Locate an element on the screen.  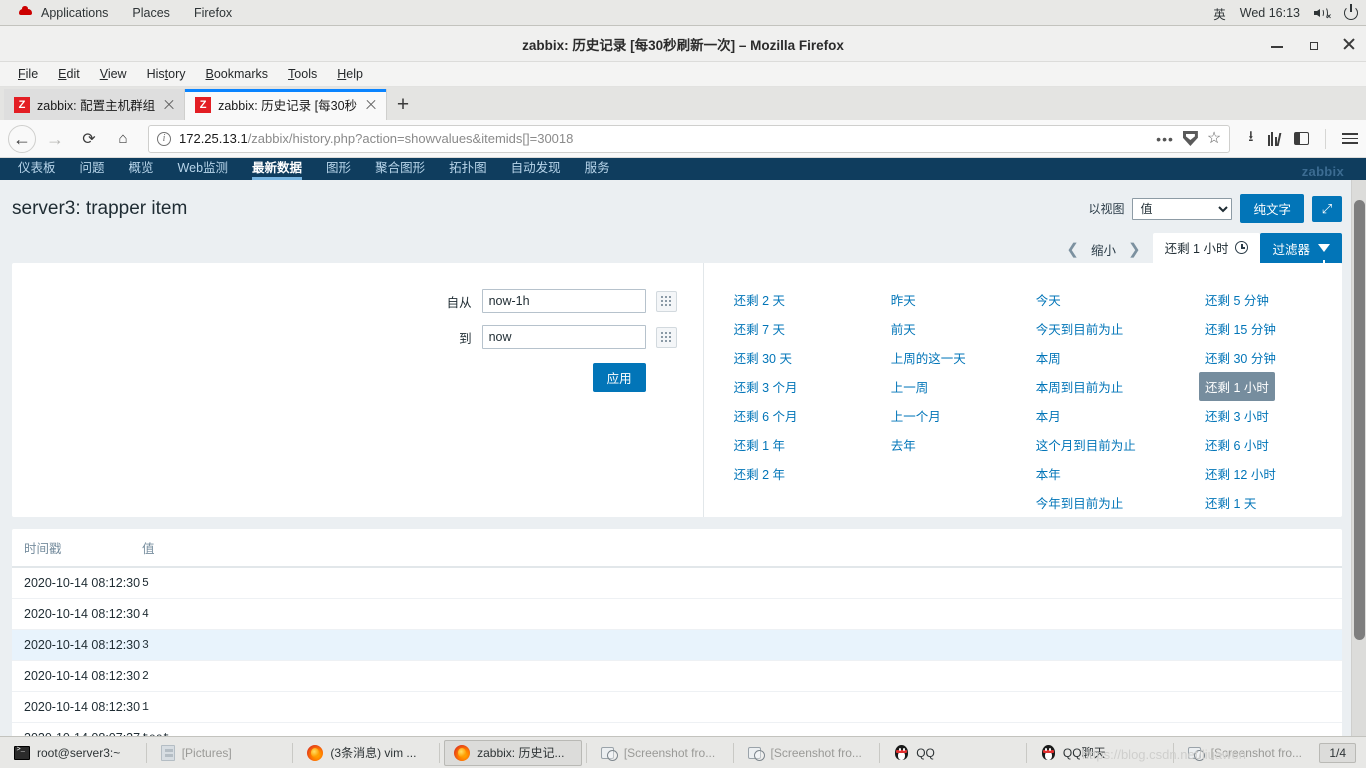
nav-item-discovery: 自动发现 is located at coordinates (536, 169).